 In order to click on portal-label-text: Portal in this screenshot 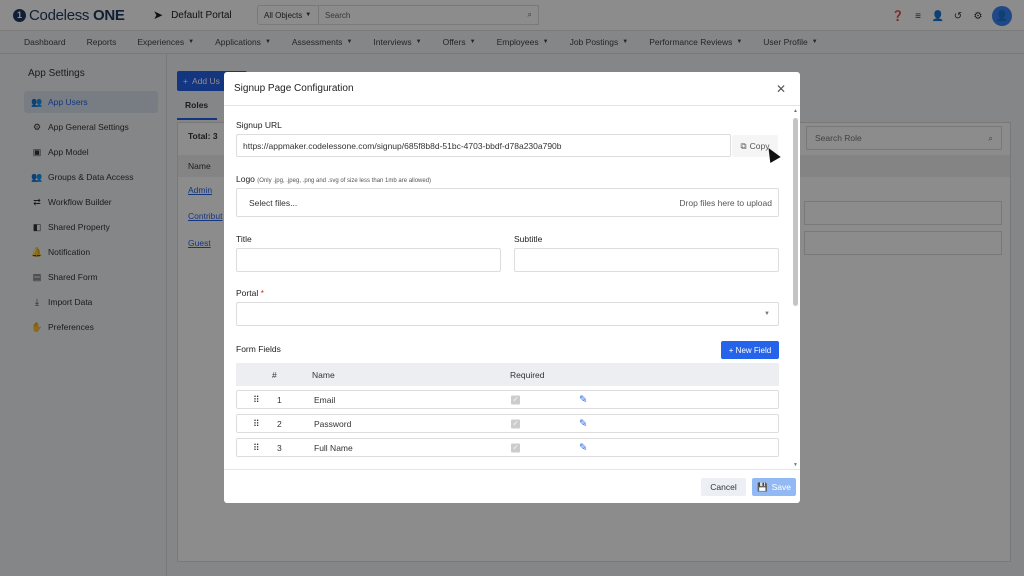, I will do `click(247, 293)`.